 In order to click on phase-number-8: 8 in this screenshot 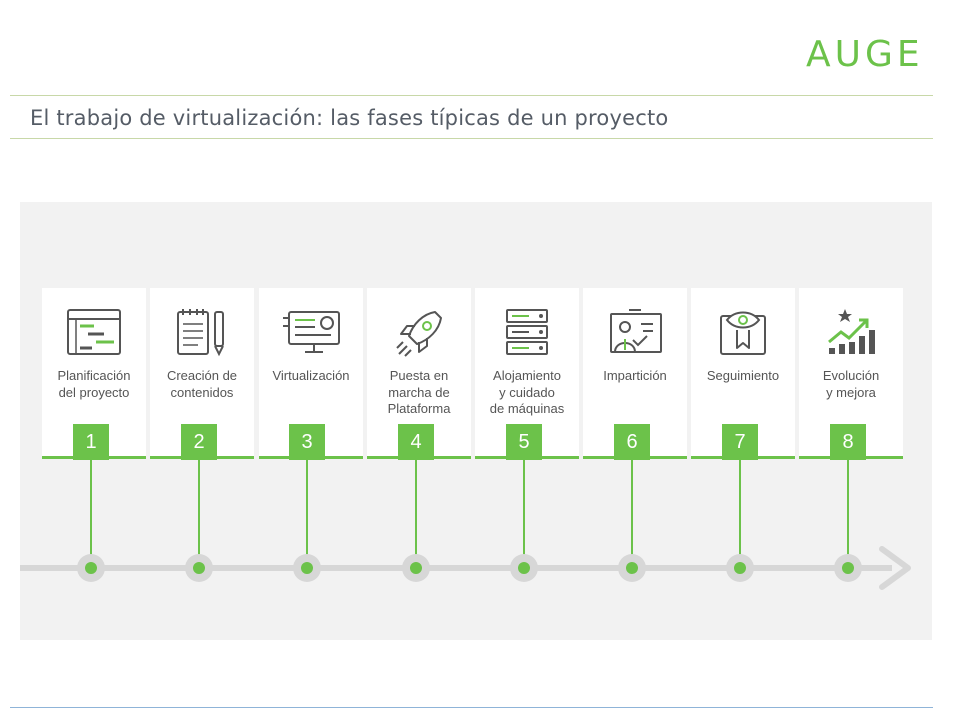, I will do `click(848, 442)`.